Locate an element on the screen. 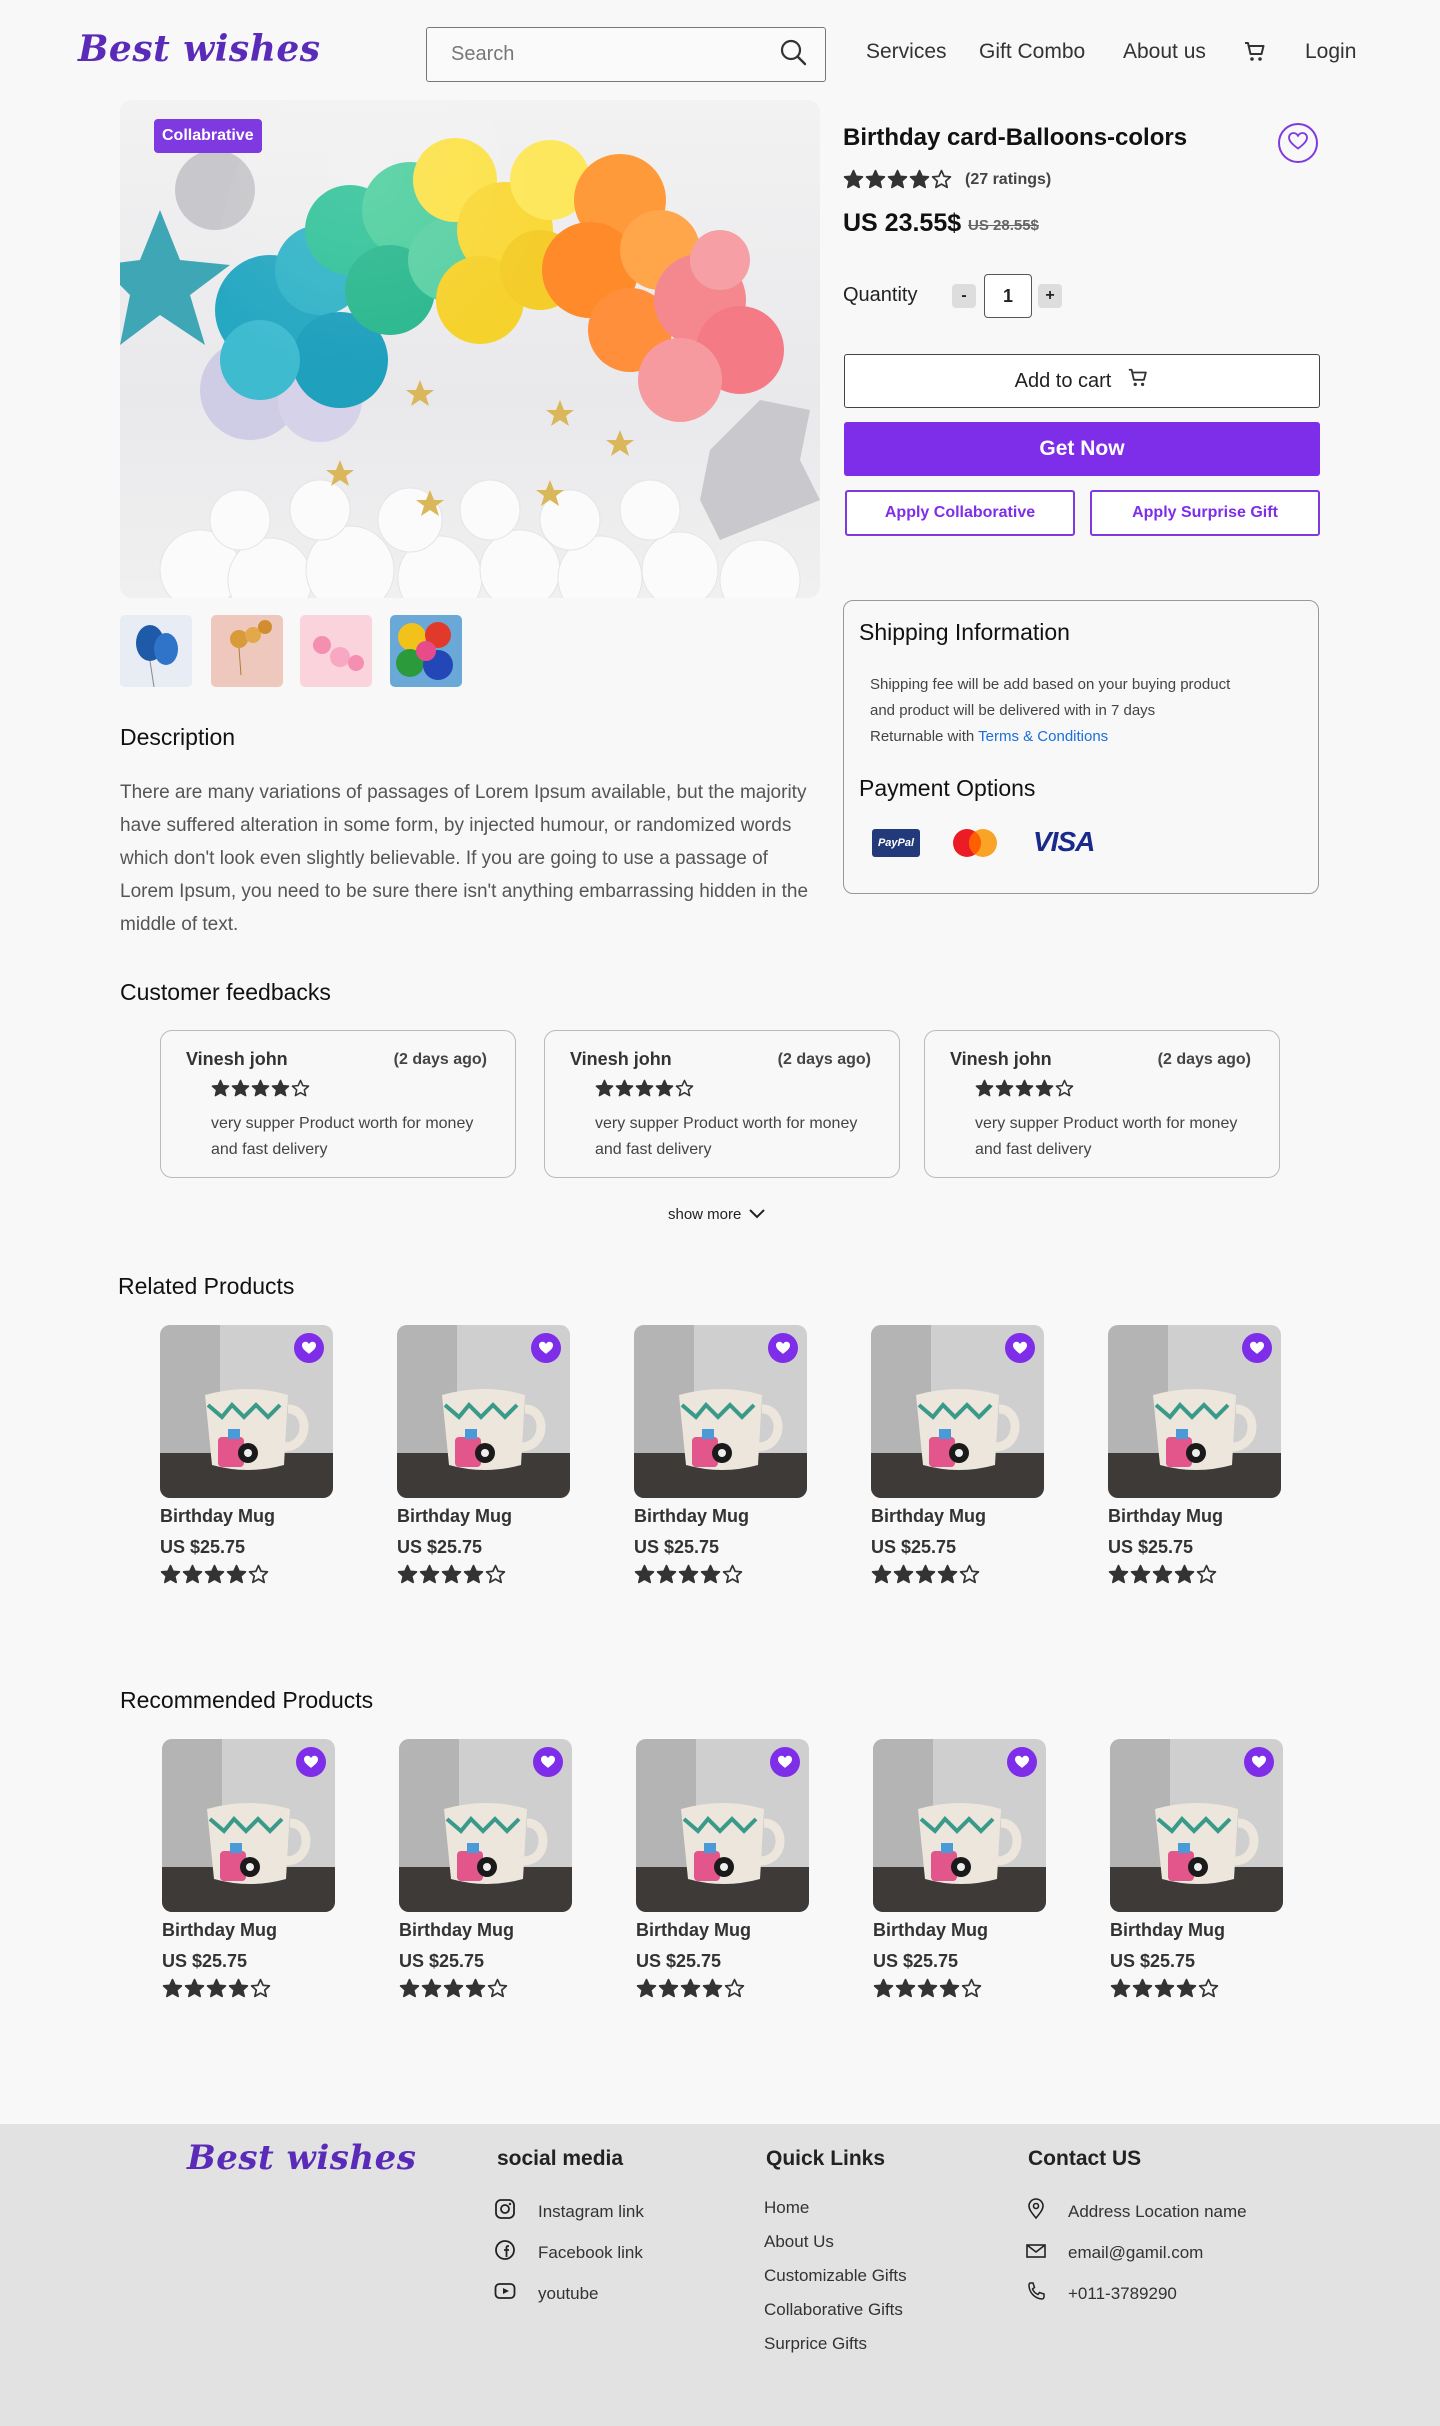 This screenshot has width=1440, height=2426. chevron-down-icon is located at coordinates (757, 1214).